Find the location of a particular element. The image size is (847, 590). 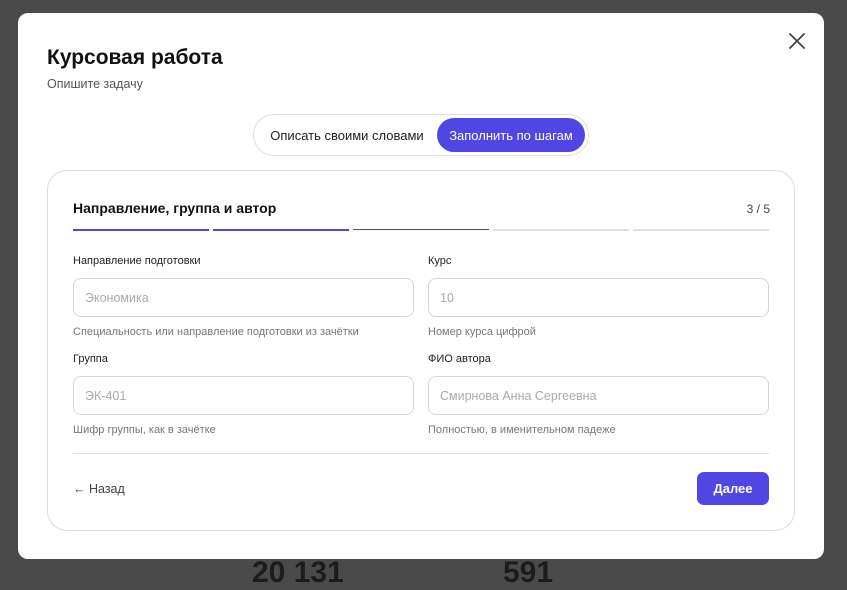

field-course: Курс Номер курса цифрой is located at coordinates (598, 296).